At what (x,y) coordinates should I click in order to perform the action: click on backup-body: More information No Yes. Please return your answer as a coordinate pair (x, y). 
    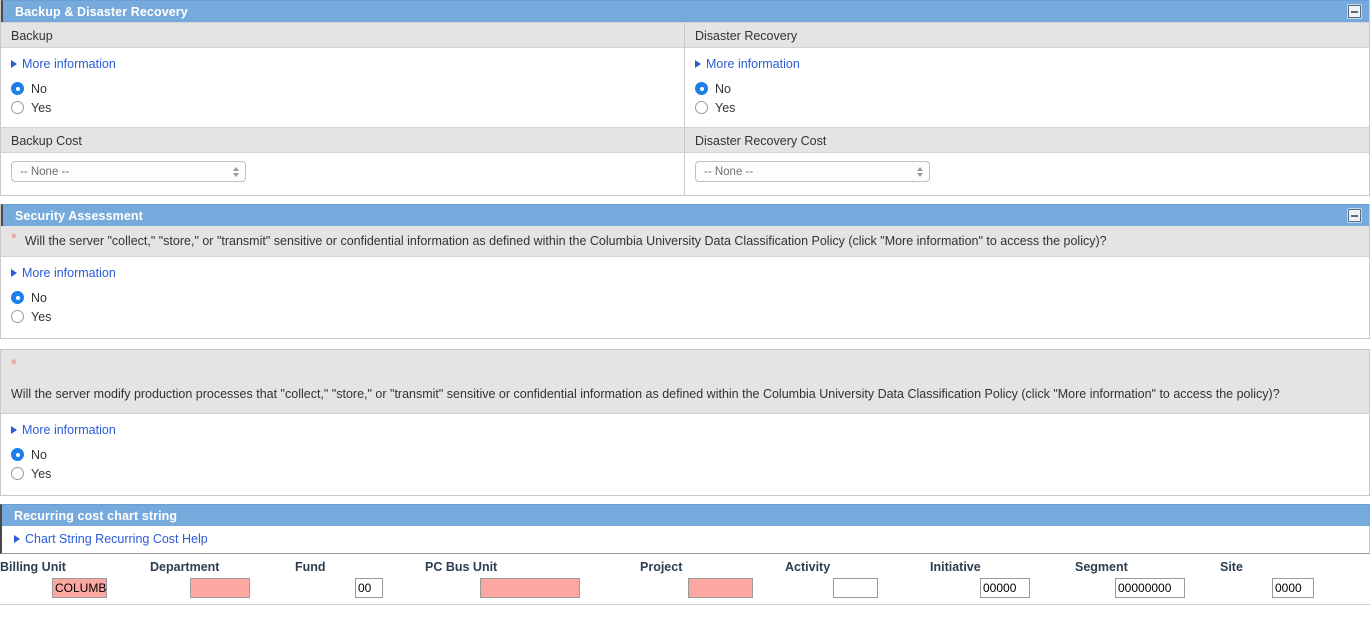
    Looking at the image, I should click on (342, 87).